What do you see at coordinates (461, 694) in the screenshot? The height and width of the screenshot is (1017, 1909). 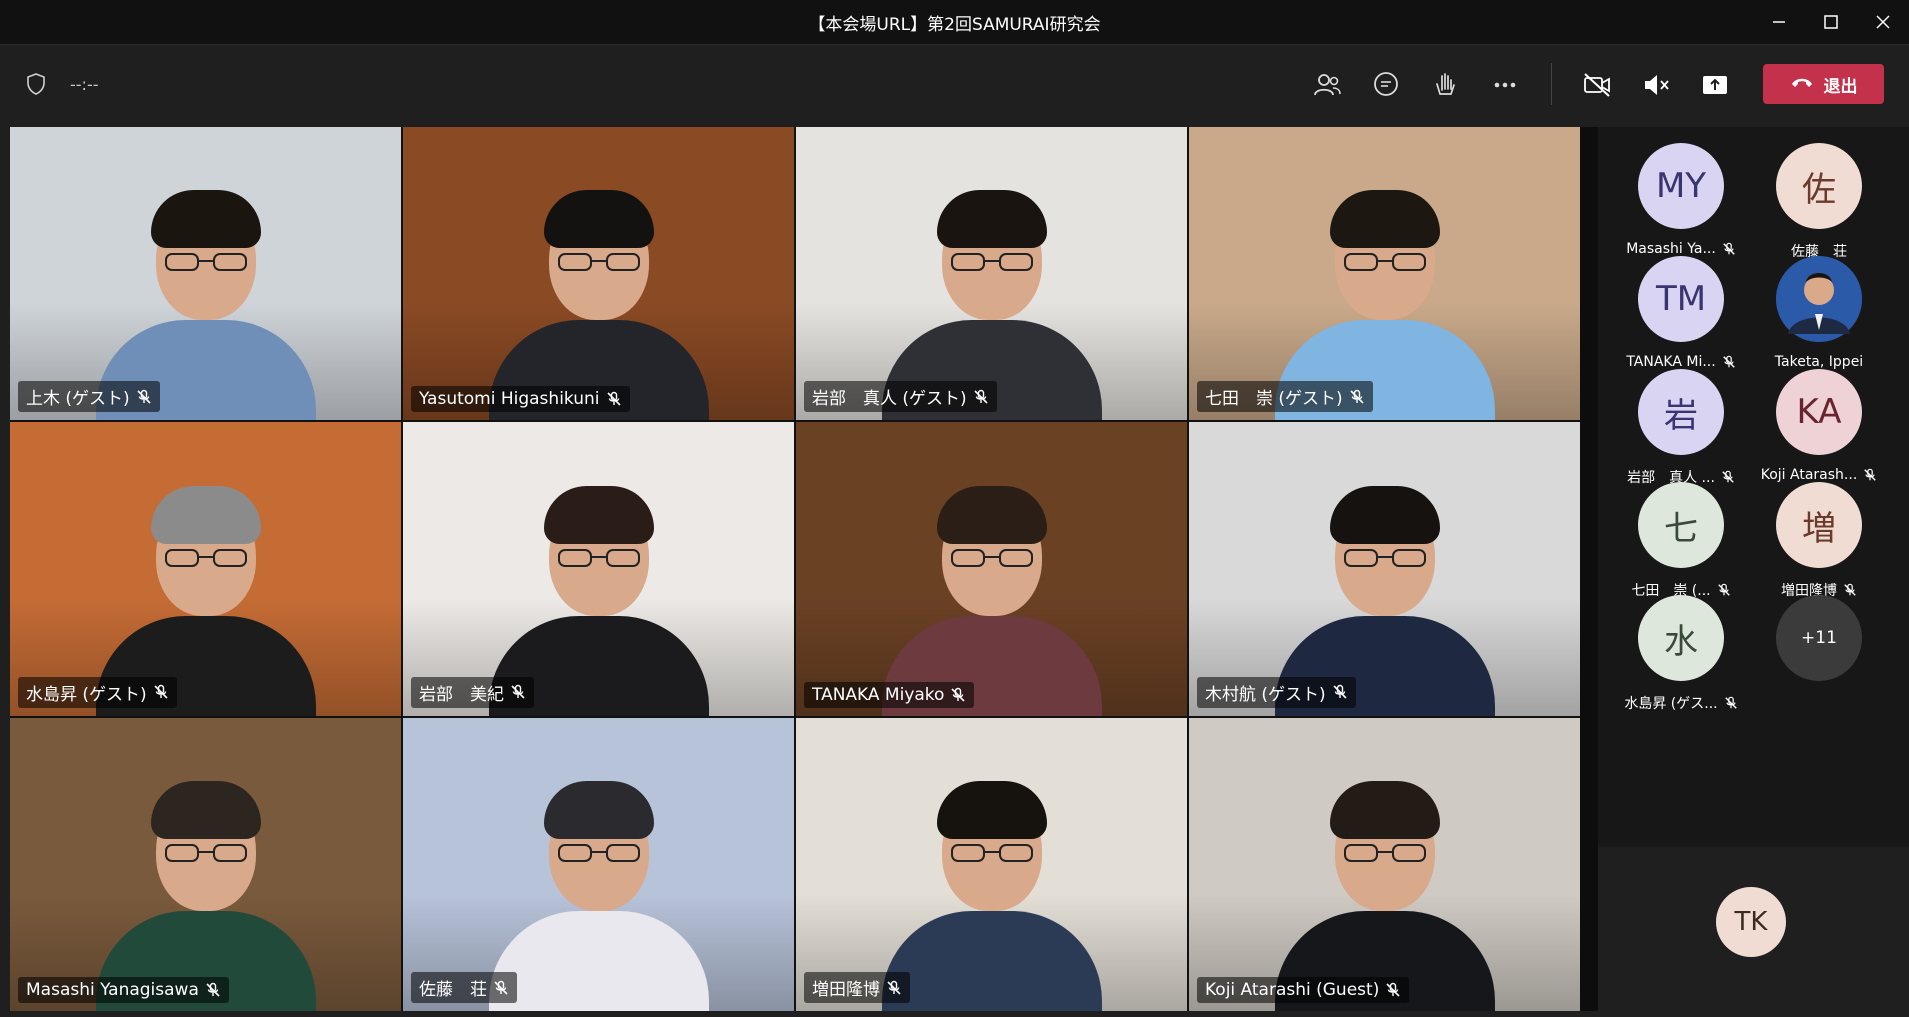 I see `participant-name: 岩部 美紀` at bounding box center [461, 694].